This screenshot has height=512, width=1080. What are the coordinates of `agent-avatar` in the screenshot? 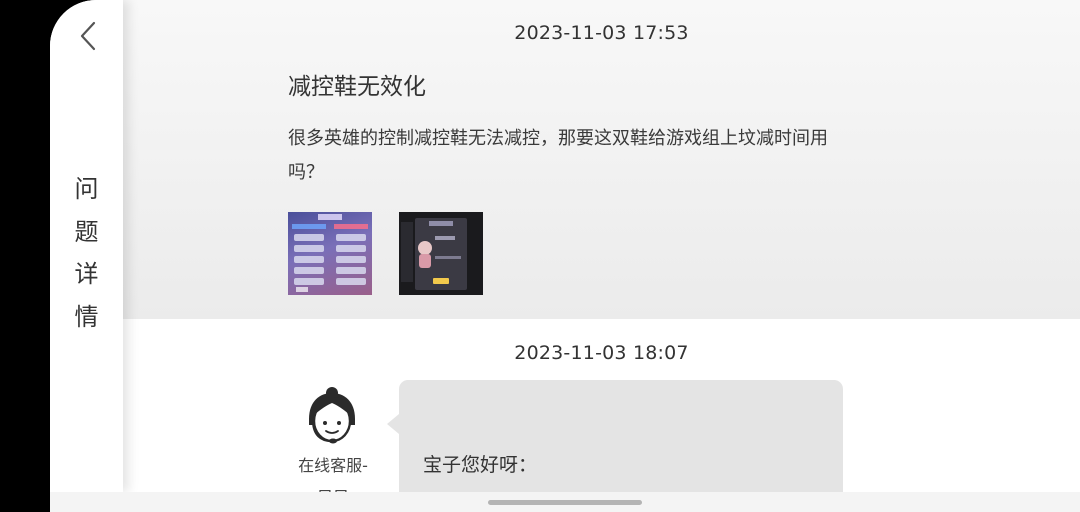 It's located at (332, 415).